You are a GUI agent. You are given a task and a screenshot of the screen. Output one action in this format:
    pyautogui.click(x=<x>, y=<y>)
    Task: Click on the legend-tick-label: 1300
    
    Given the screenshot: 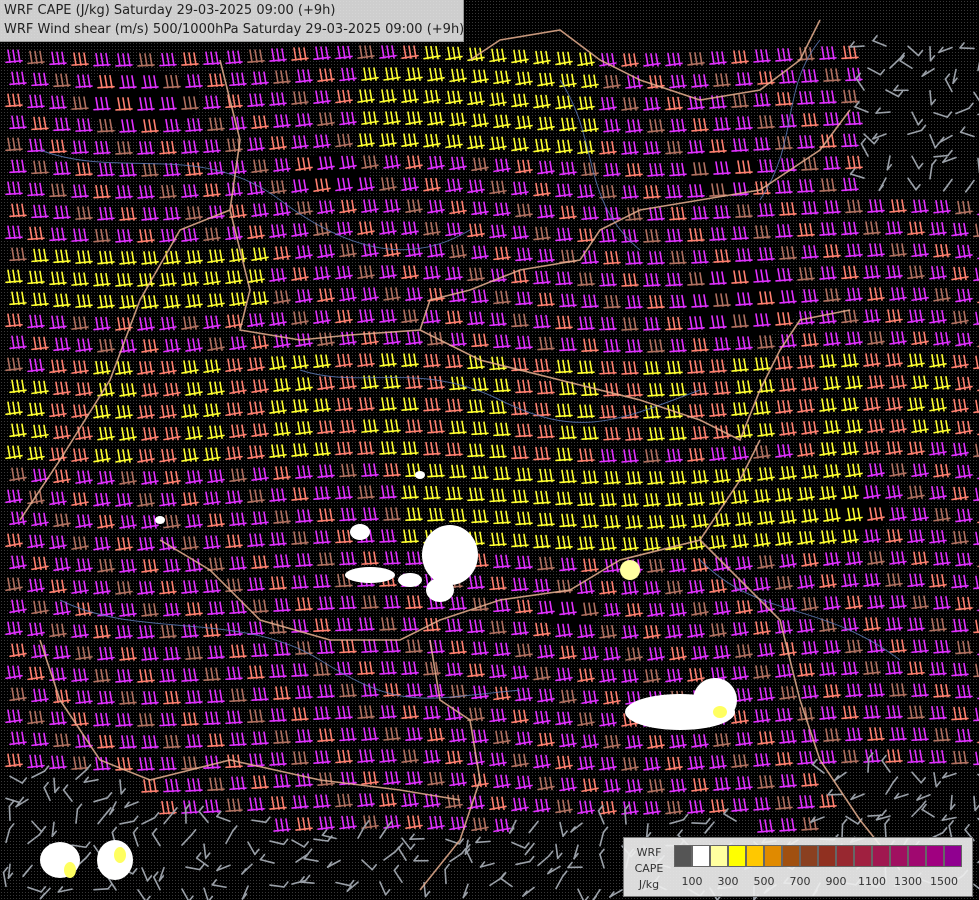 What is the action you would take?
    pyautogui.click(x=908, y=881)
    